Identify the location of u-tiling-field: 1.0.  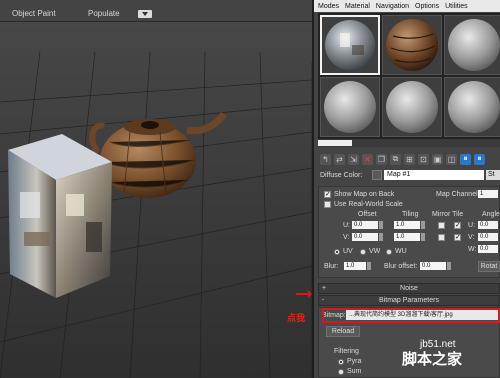
(407, 225).